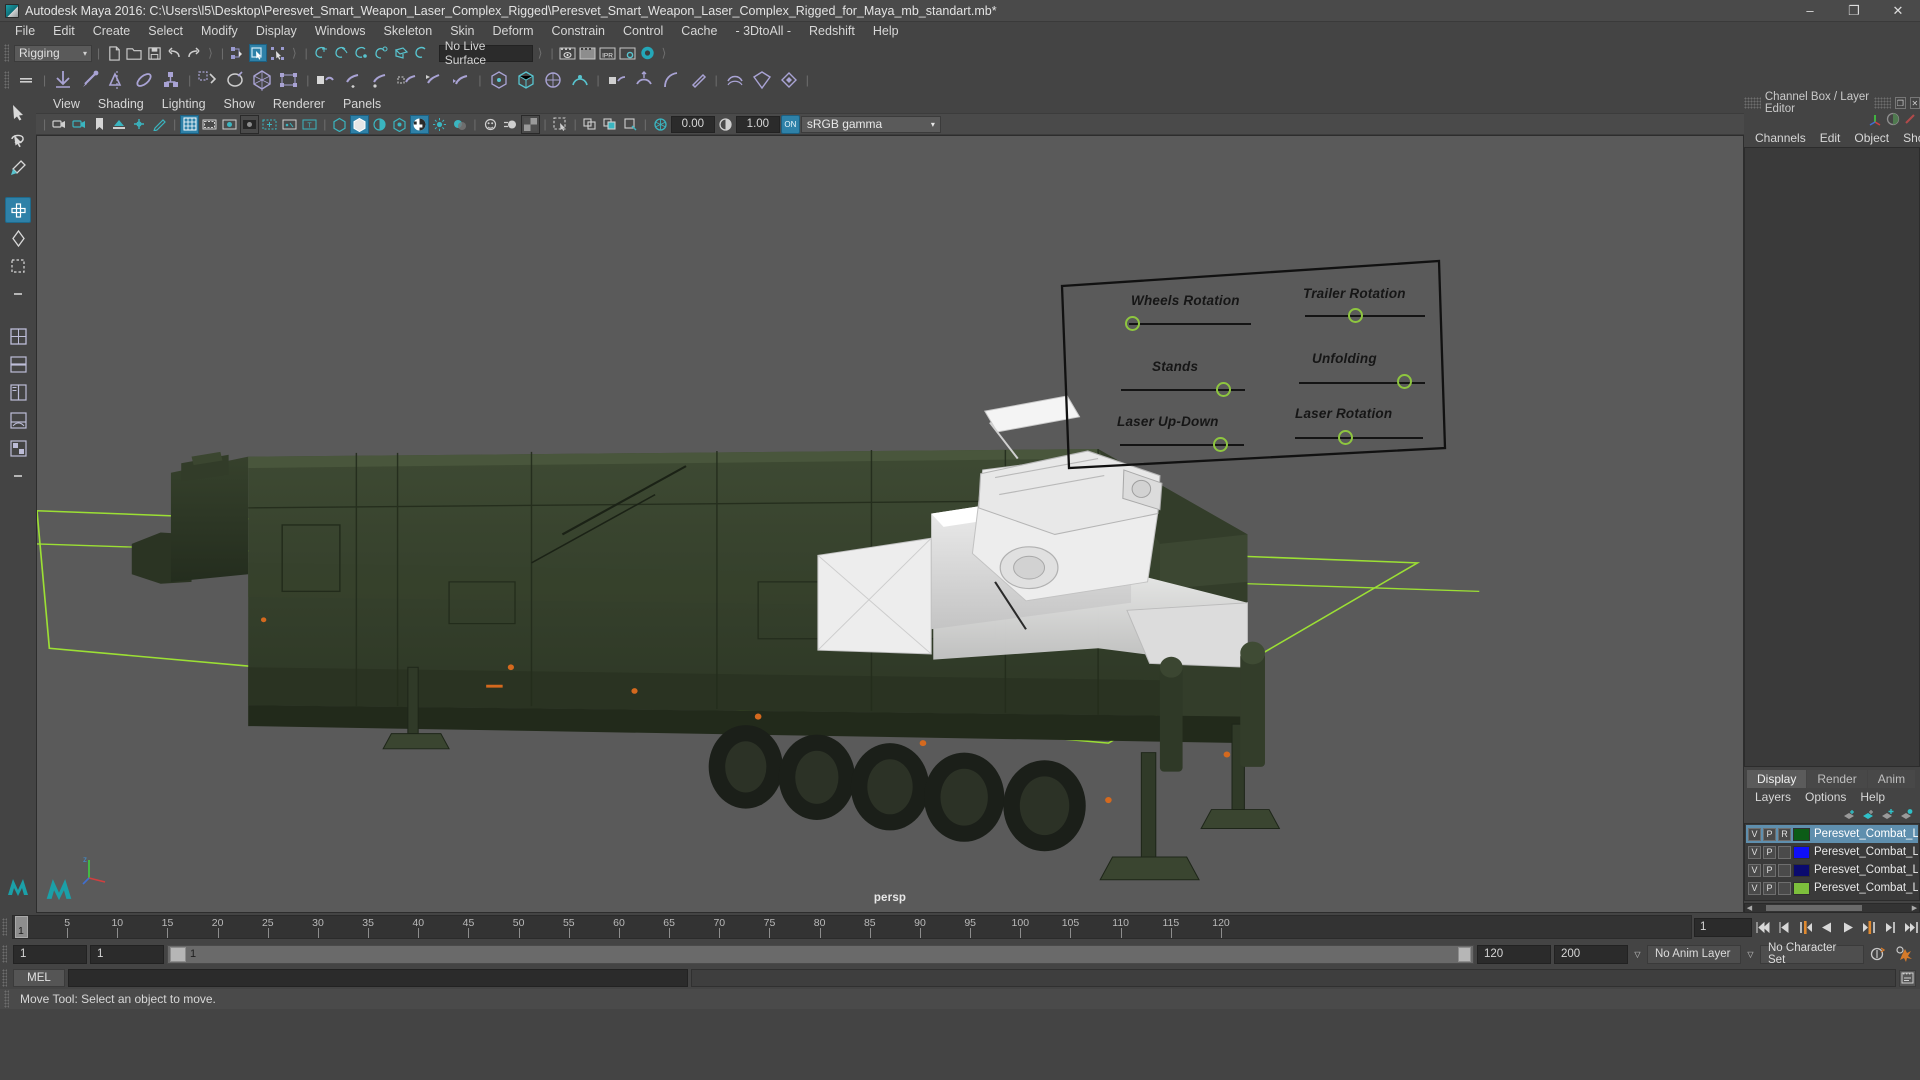  What do you see at coordinates (630, 124) in the screenshot?
I see `no-grid-icon` at bounding box center [630, 124].